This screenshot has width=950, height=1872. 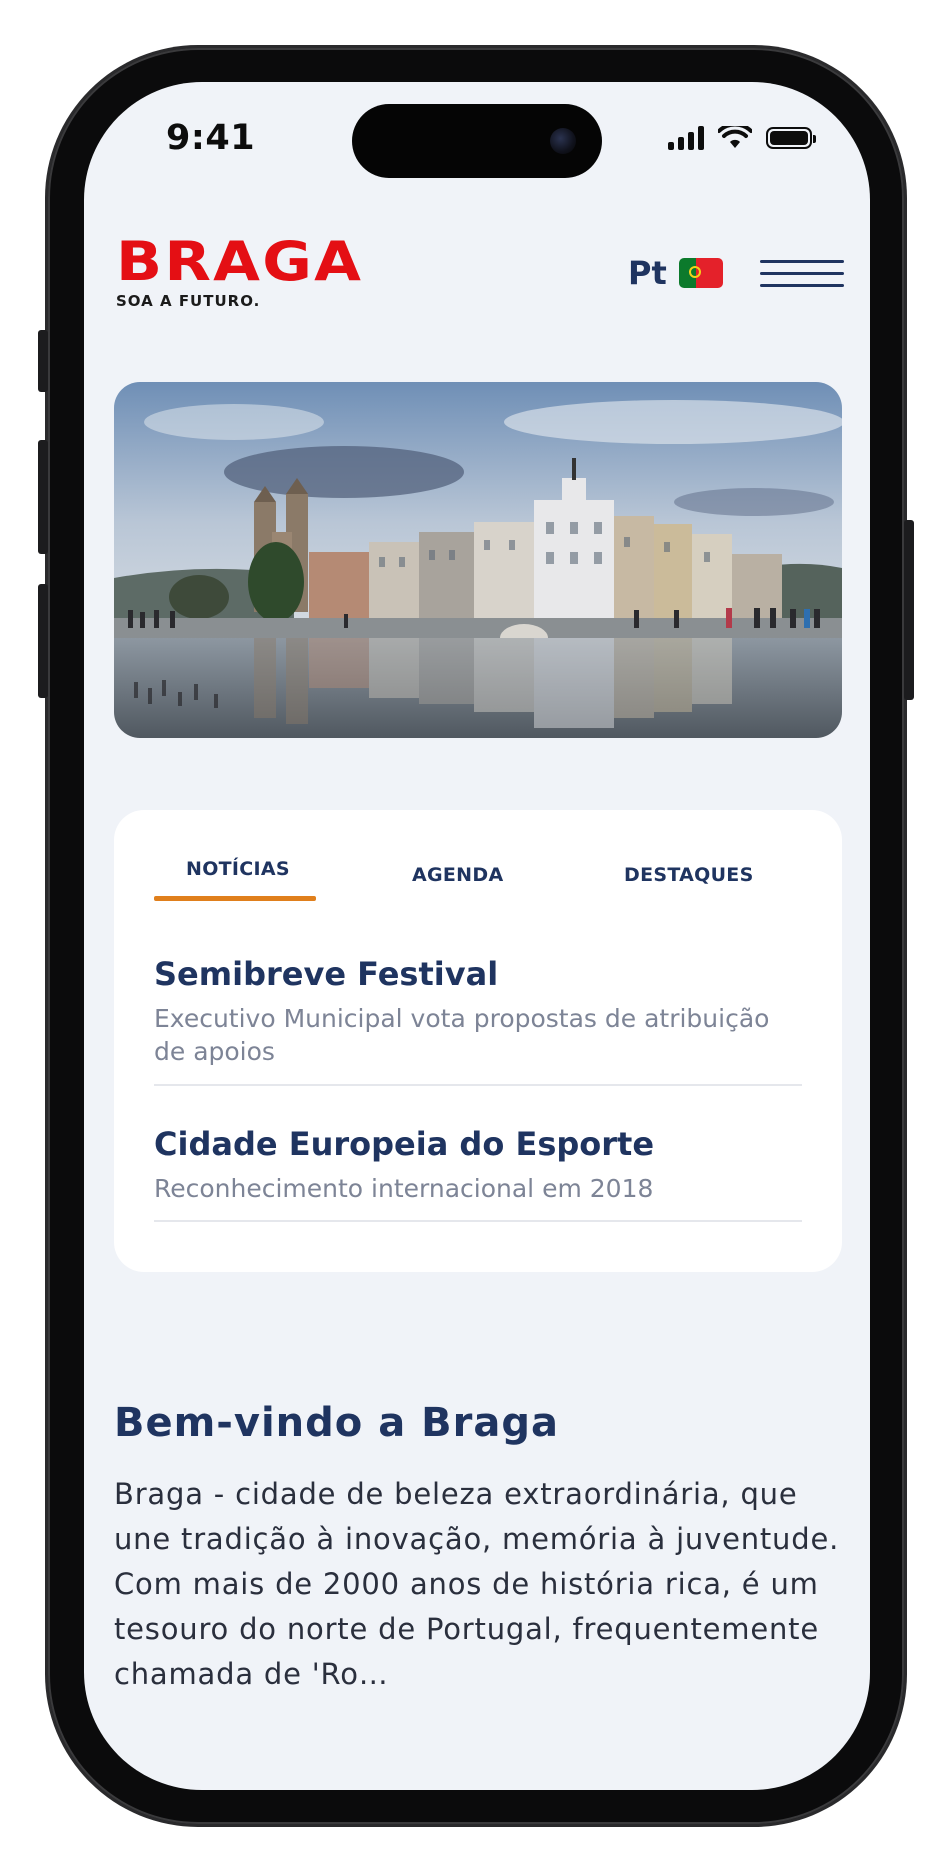 I want to click on braga-city-photo, so click(x=478, y=560).